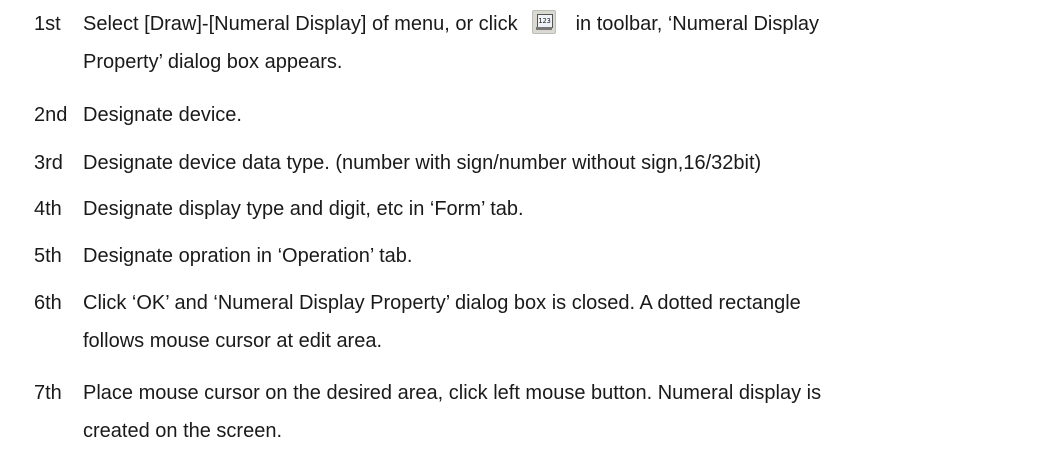  Describe the element at coordinates (48, 209) in the screenshot. I see `step-number: 4th` at that location.